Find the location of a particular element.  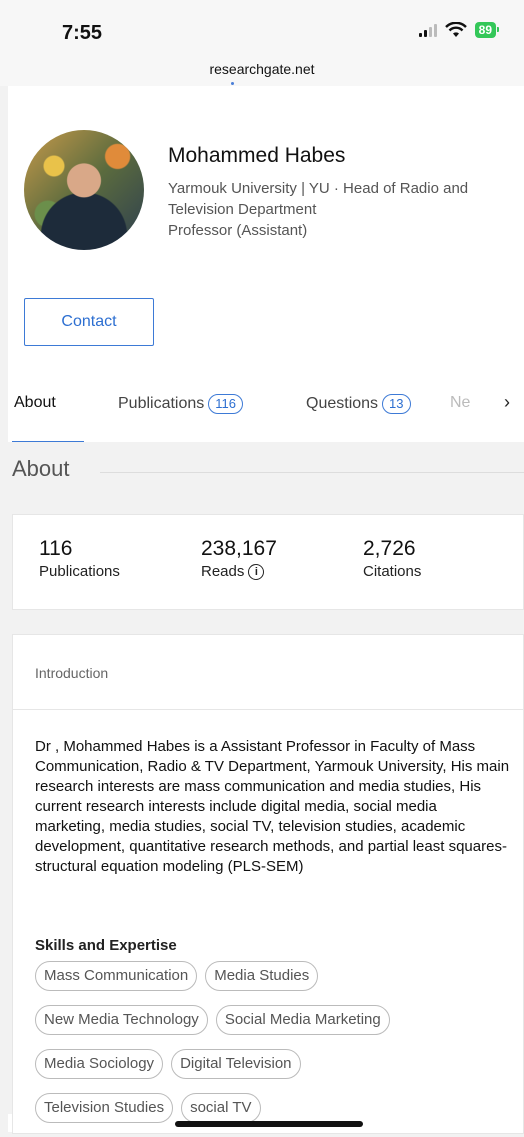

affiliation-line: Television Department is located at coordinates (343, 209).